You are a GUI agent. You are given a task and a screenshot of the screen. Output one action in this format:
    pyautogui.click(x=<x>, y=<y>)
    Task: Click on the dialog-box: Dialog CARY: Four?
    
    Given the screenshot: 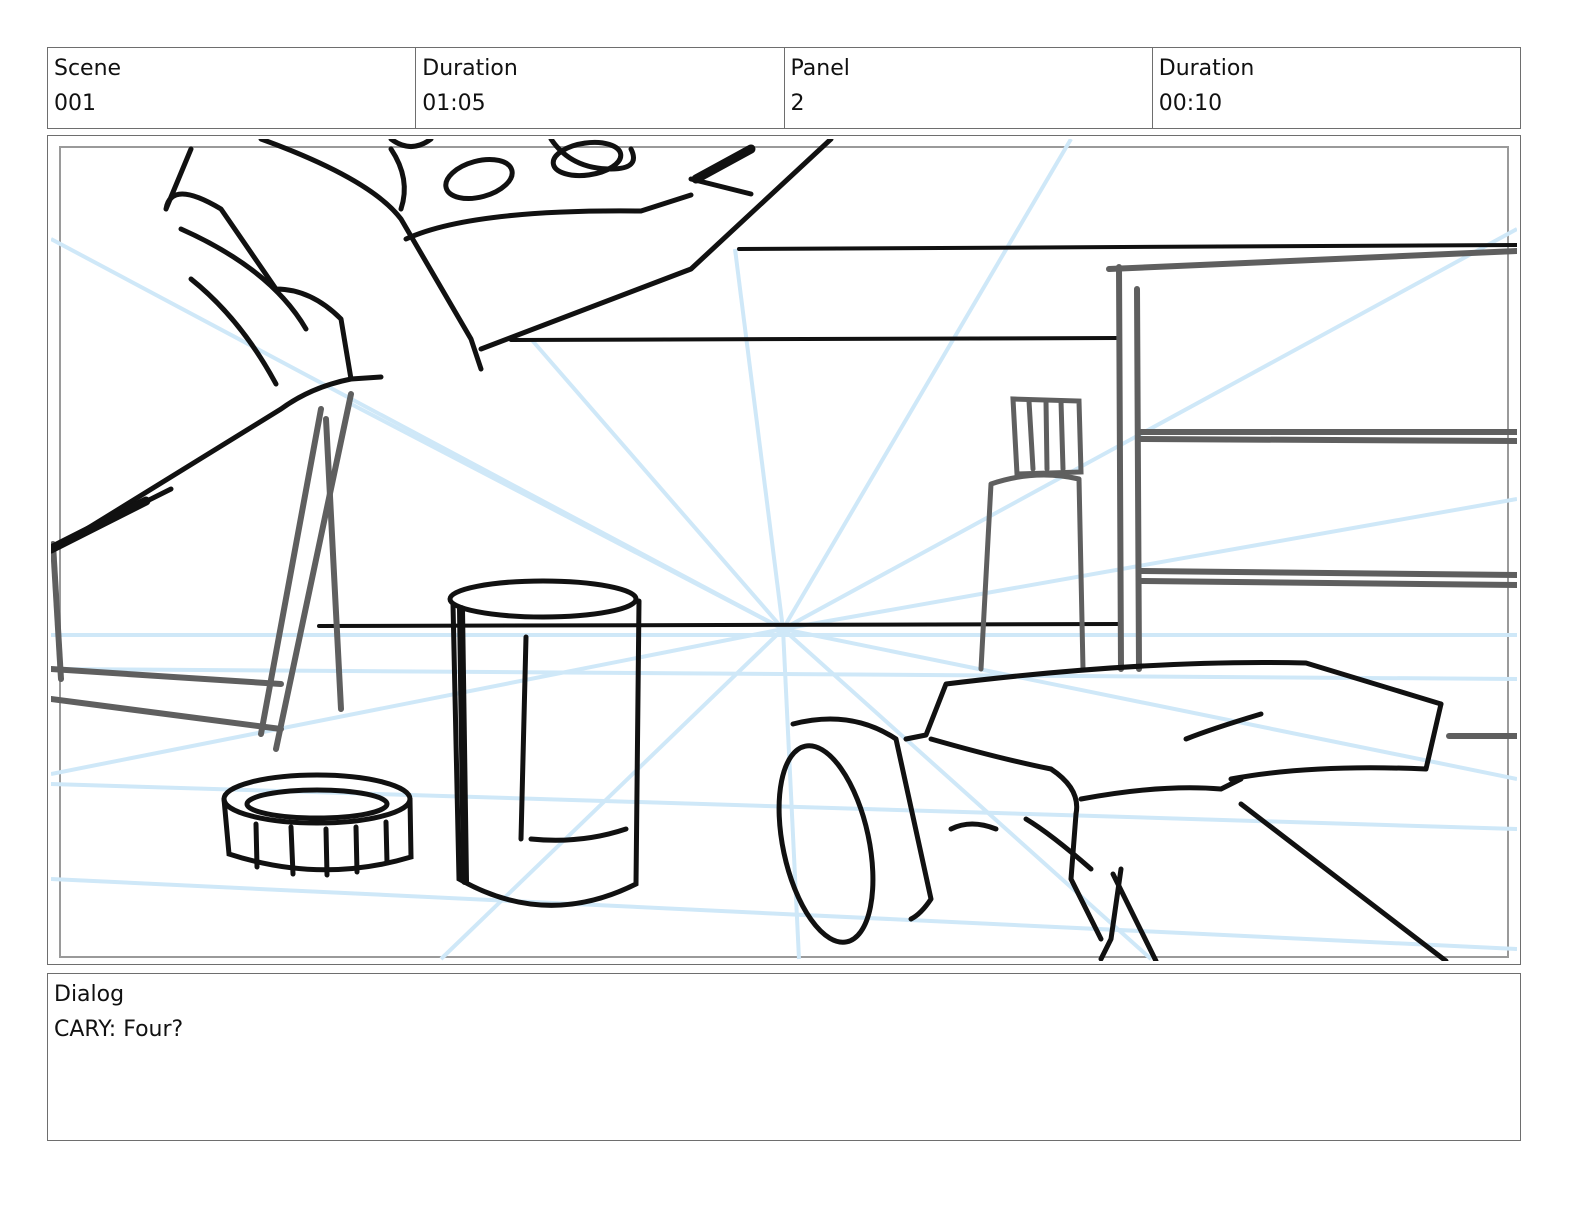 What is the action you would take?
    pyautogui.click(x=784, y=1057)
    